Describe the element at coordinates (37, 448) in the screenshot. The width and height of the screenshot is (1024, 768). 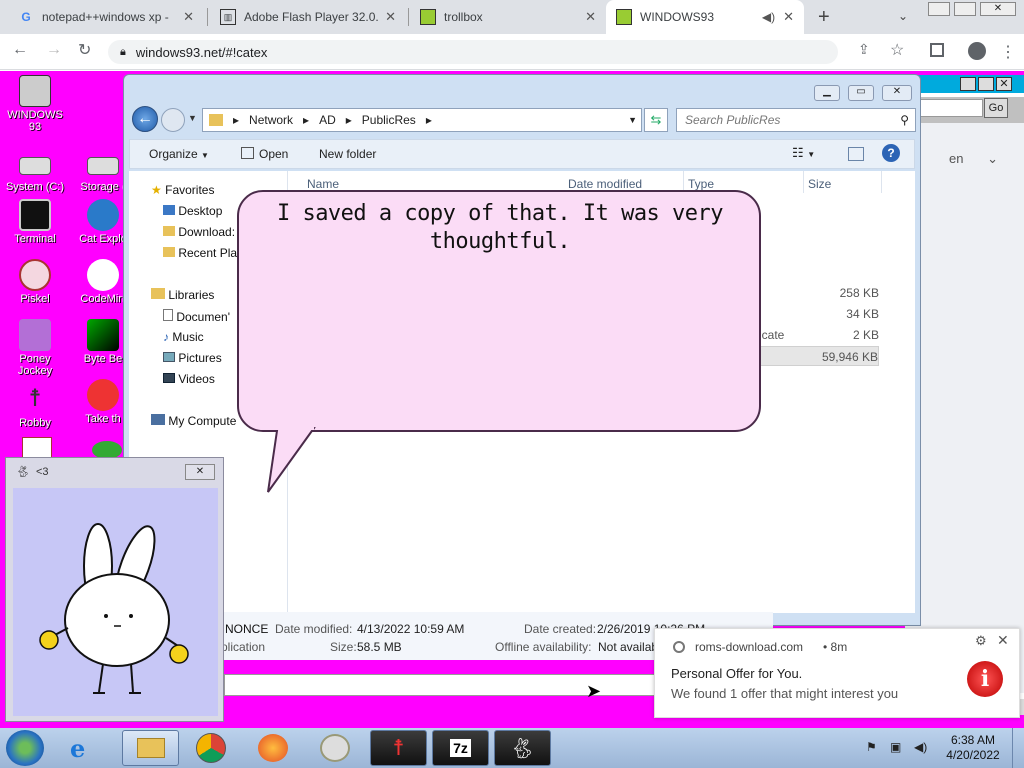
I see `app-icon` at that location.